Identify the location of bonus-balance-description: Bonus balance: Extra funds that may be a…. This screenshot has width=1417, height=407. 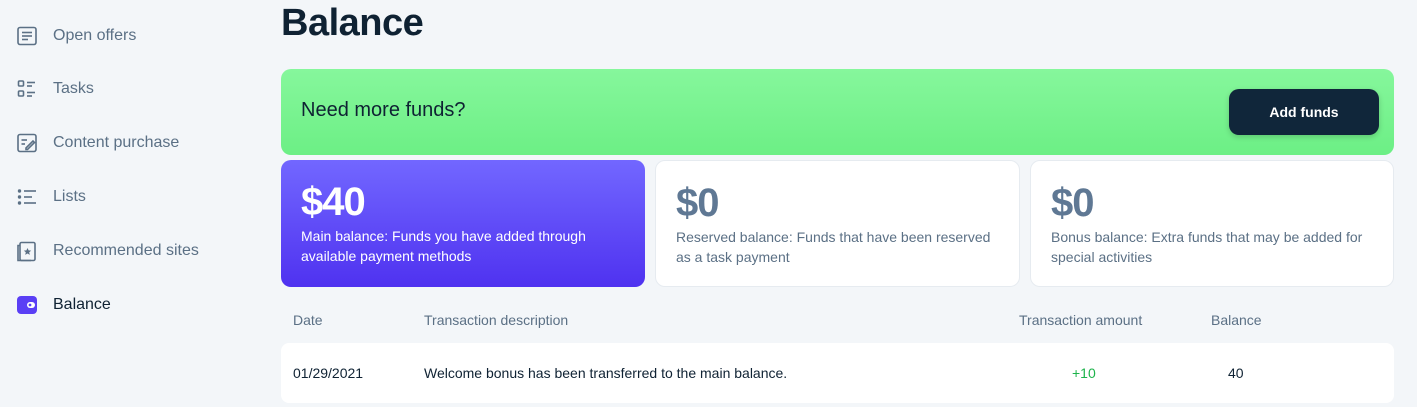
(1207, 247).